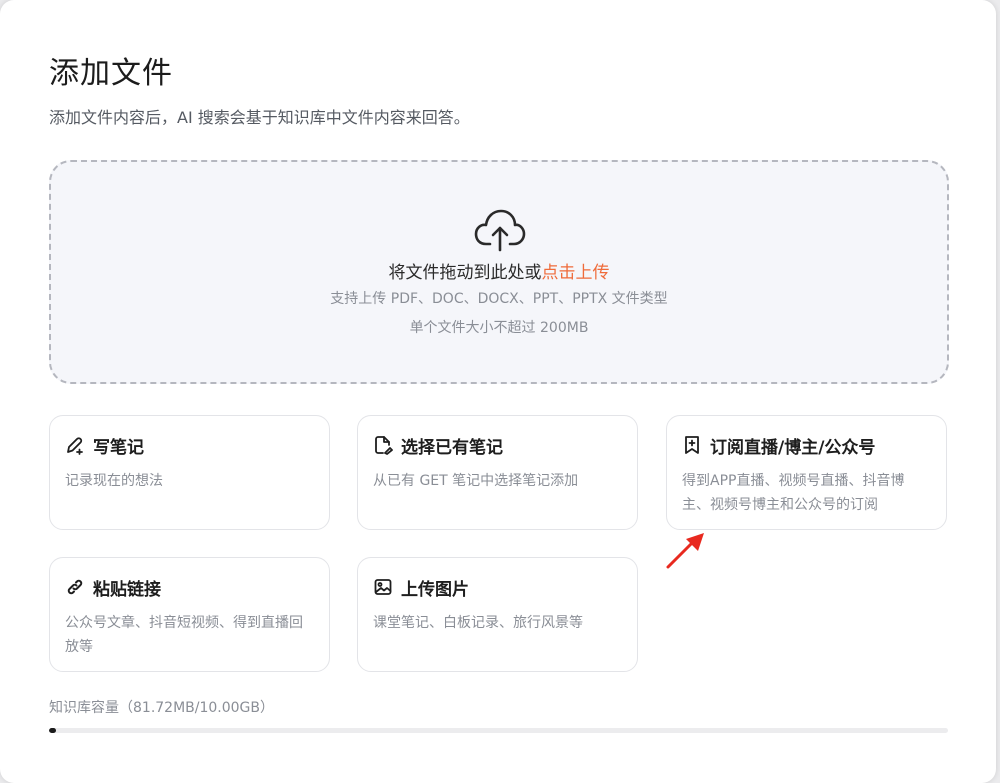 The width and height of the screenshot is (1000, 783). Describe the element at coordinates (75, 446) in the screenshot. I see `pen-icon` at that location.